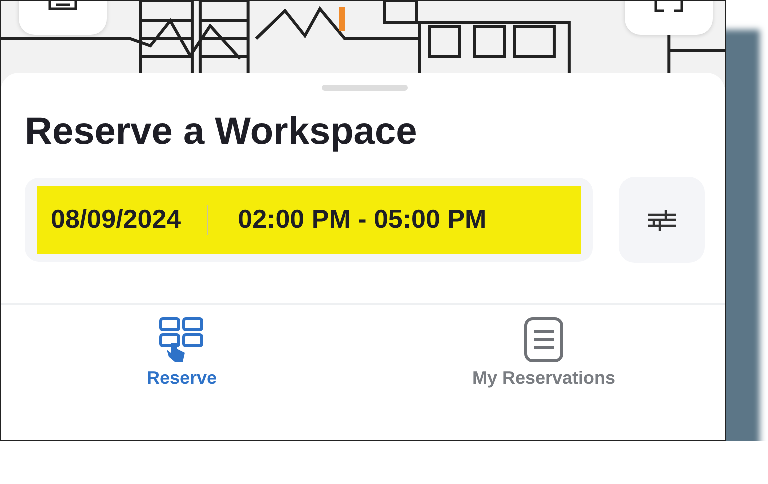 The width and height of the screenshot is (768, 484). What do you see at coordinates (544, 339) in the screenshot?
I see `document-list-icon` at bounding box center [544, 339].